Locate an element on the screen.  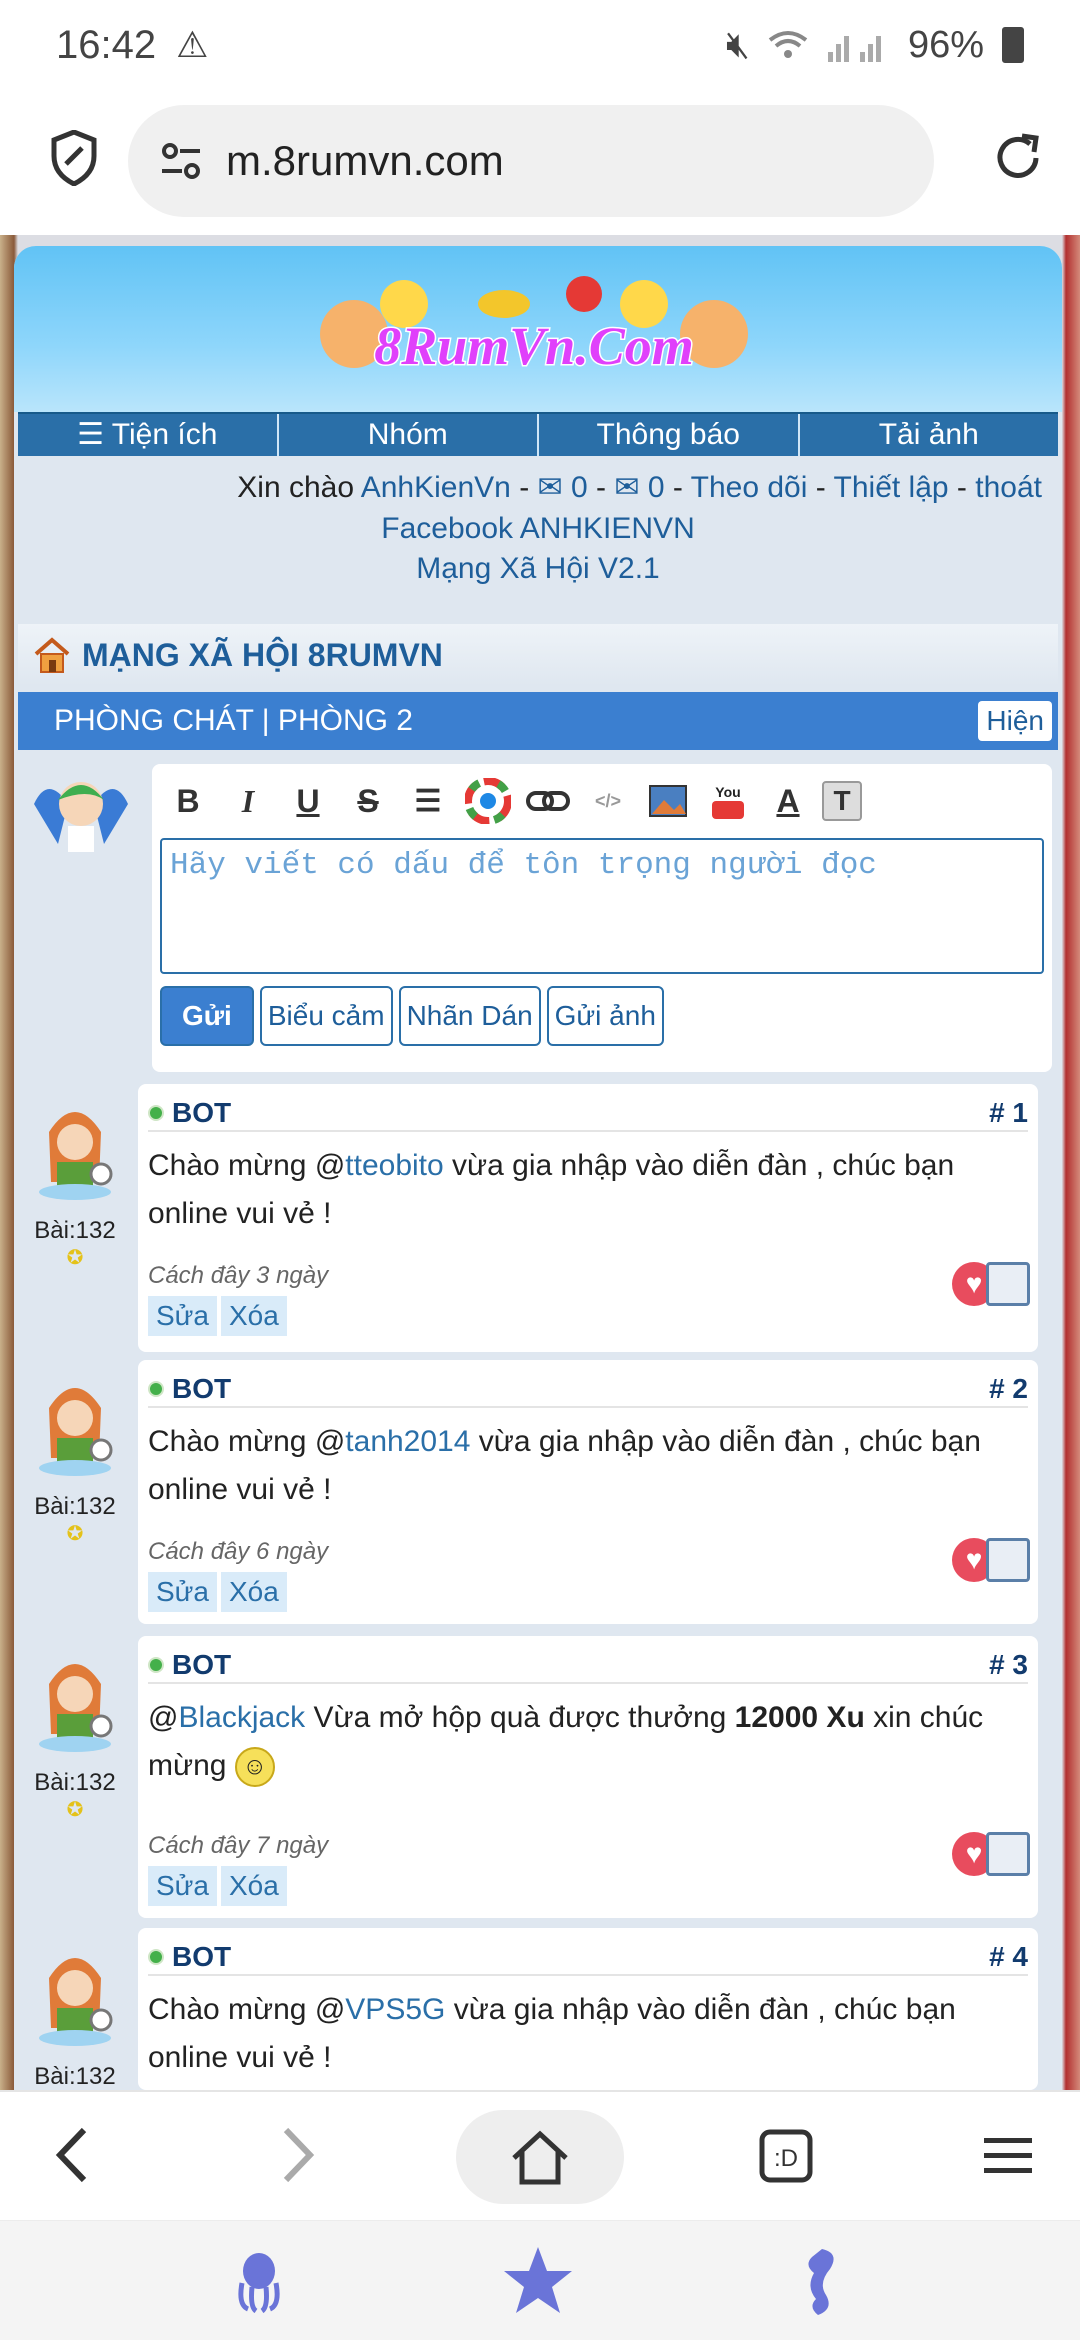
site-title: MẠNG XÃ HỘI 8RUMVN is located at coordinates (262, 655).